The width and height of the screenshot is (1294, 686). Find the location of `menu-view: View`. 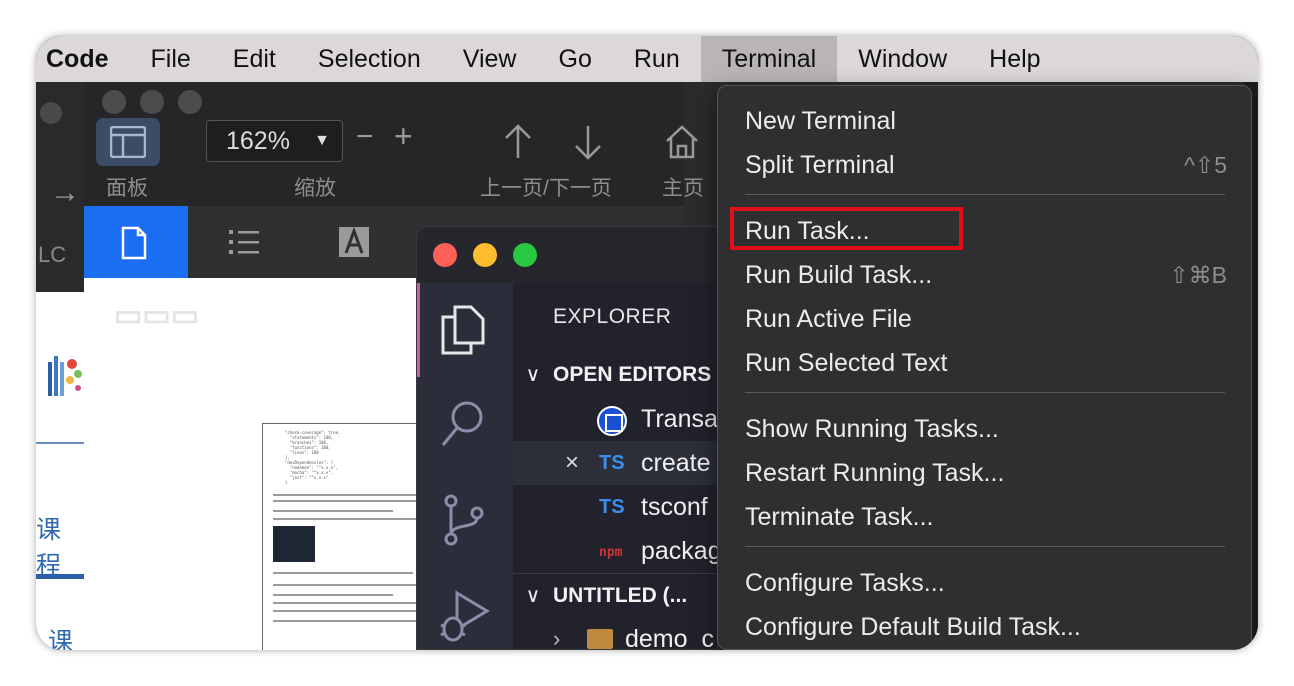

menu-view: View is located at coordinates (490, 59).